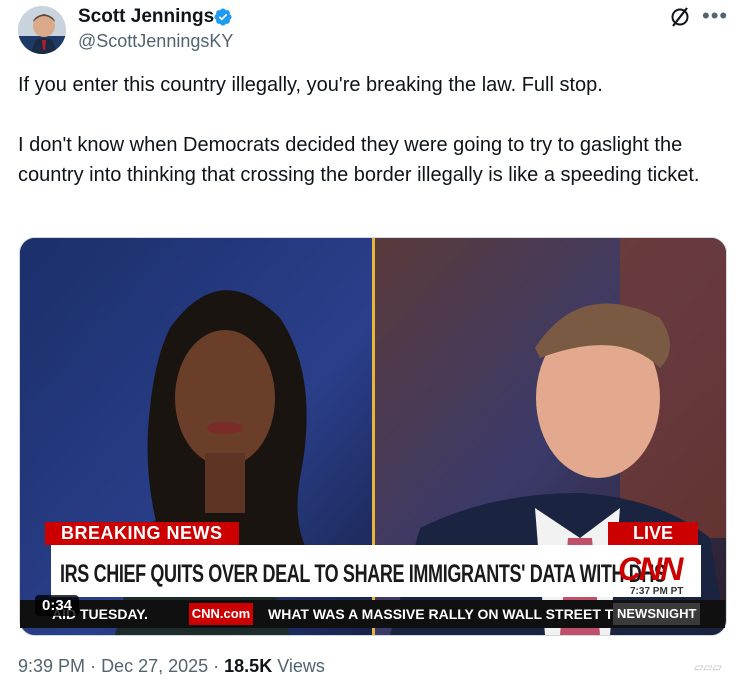 The width and height of the screenshot is (752, 689). I want to click on watermark-icon: ▱▱▱, so click(708, 667).